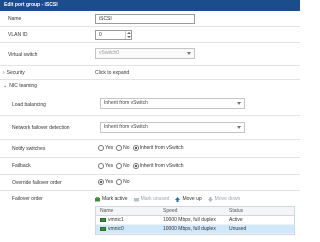  What do you see at coordinates (116, 220) in the screenshot?
I see `nic-name: vmnic1` at bounding box center [116, 220].